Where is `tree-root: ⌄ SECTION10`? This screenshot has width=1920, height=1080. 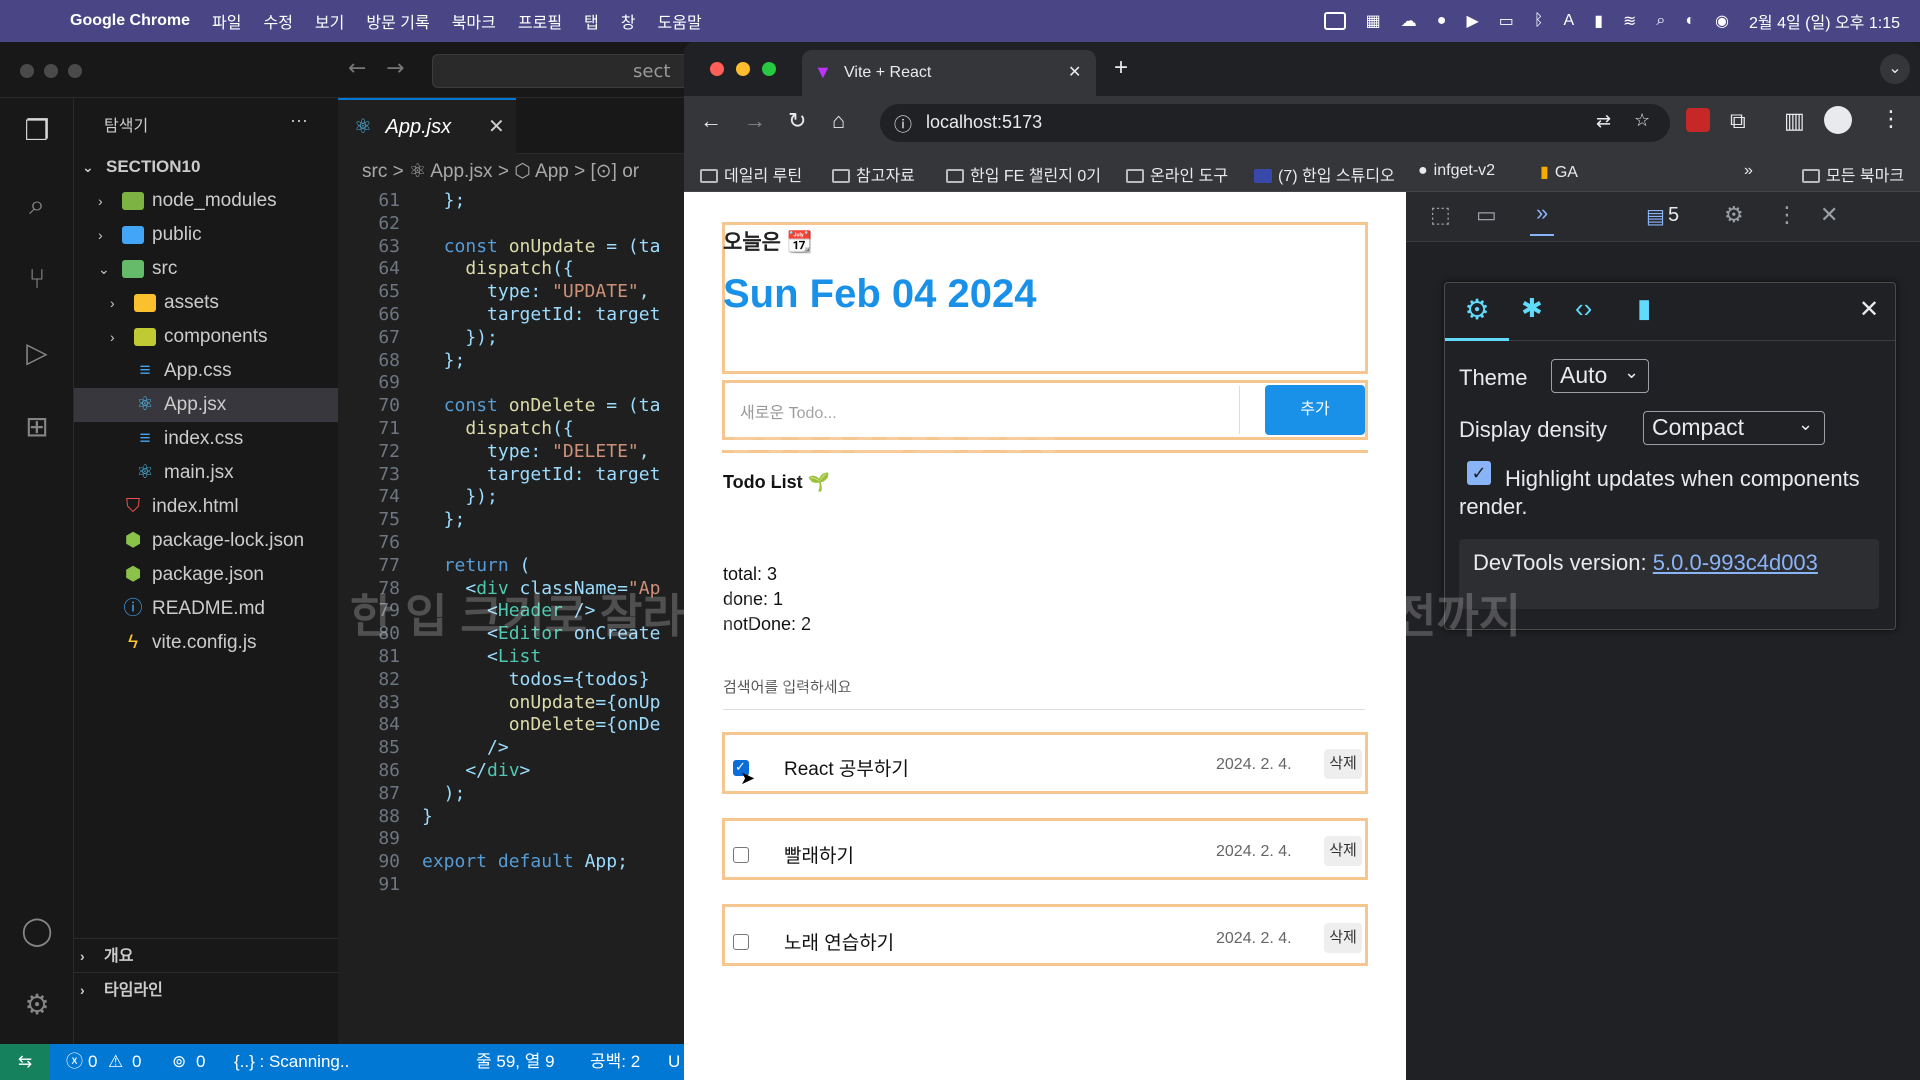 tree-root: ⌄ SECTION10 is located at coordinates (206, 167).